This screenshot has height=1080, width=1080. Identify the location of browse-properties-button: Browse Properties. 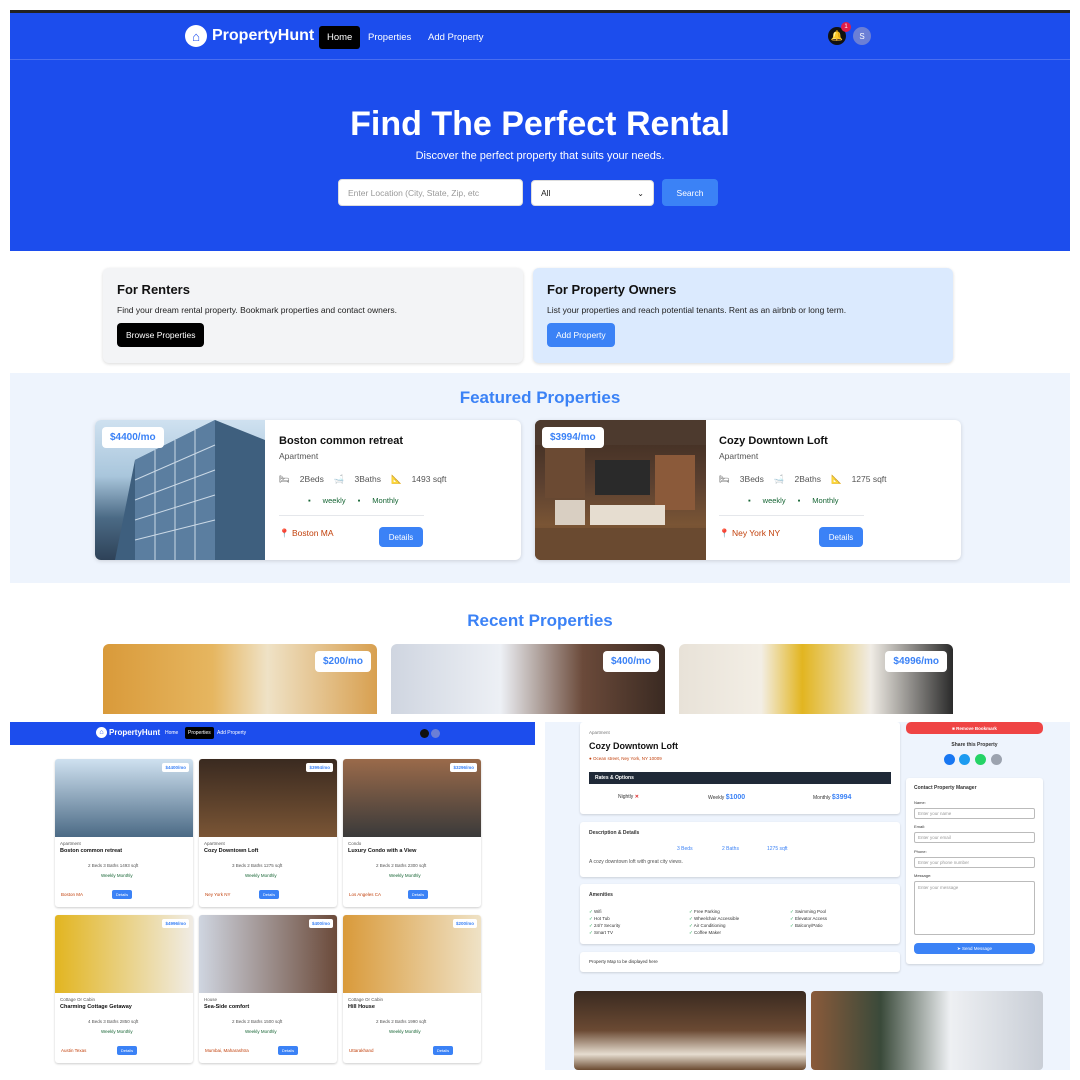
(161, 335).